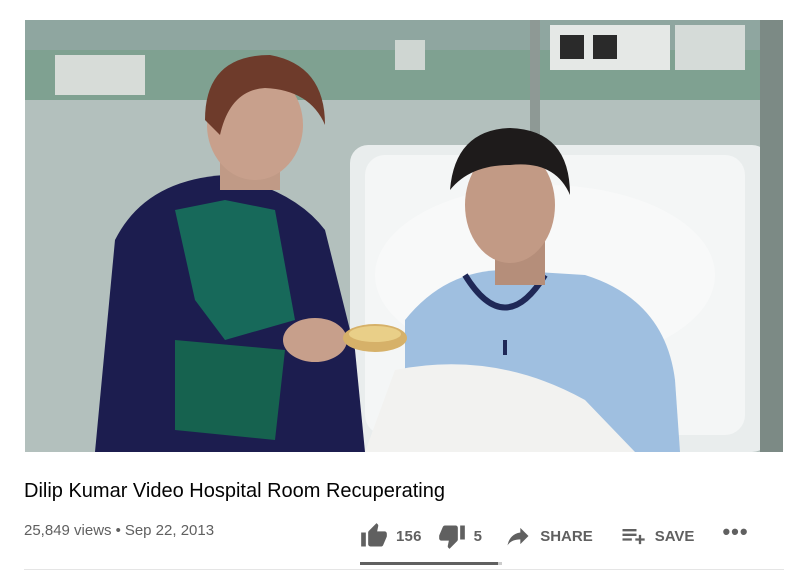 This screenshot has height=578, width=800. I want to click on save-button: SAVE, so click(657, 536).